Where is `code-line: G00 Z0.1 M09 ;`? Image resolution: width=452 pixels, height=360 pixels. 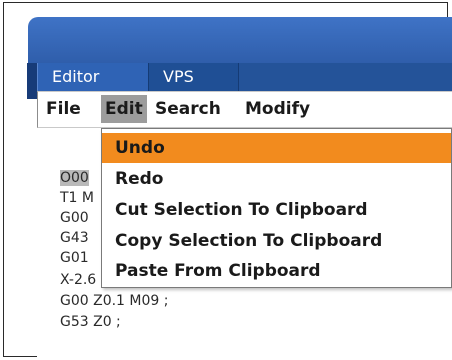 code-line: G00 Z0.1 M09 ; is located at coordinates (114, 301).